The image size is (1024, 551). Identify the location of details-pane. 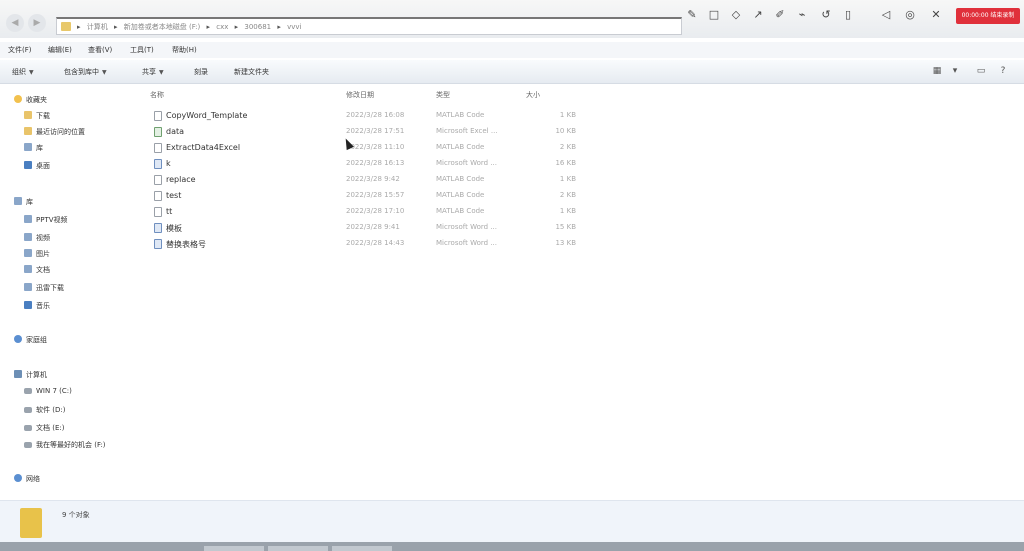
(512, 521).